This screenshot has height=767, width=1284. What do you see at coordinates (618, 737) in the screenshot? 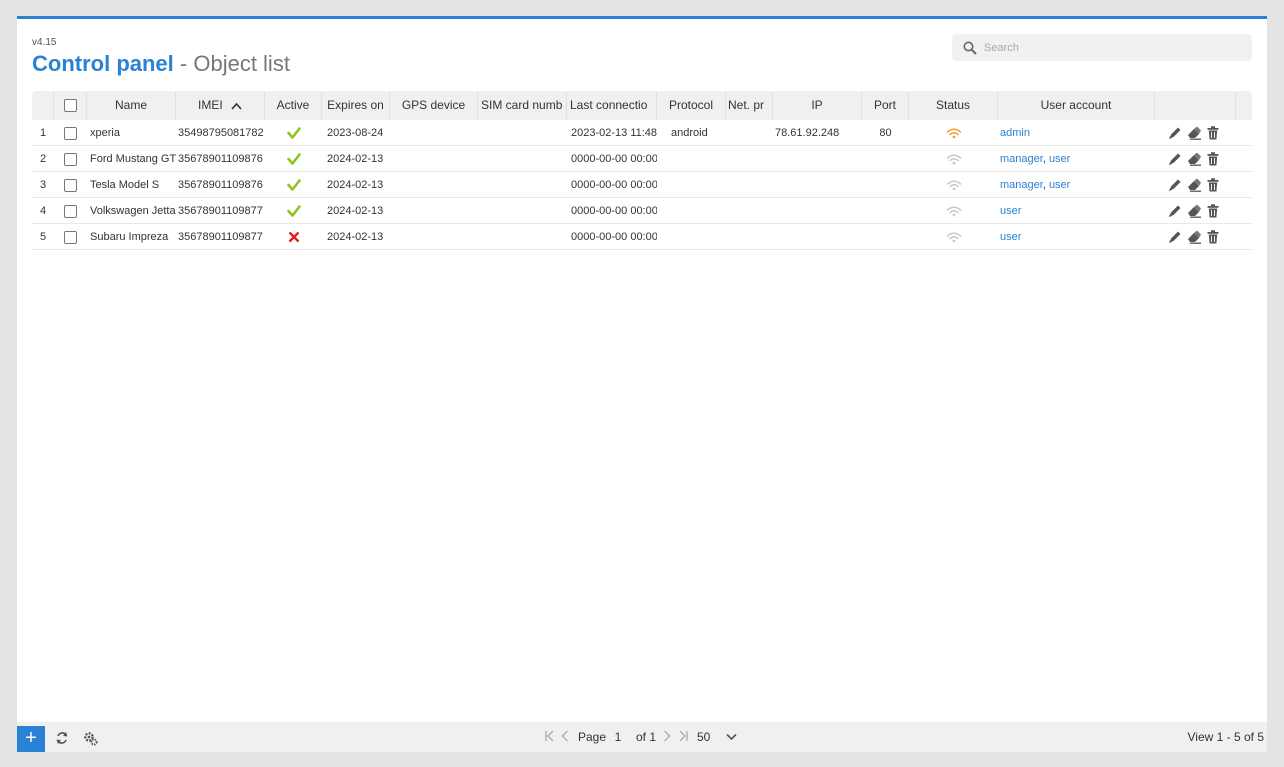
I see `page-number-input: 1` at bounding box center [618, 737].